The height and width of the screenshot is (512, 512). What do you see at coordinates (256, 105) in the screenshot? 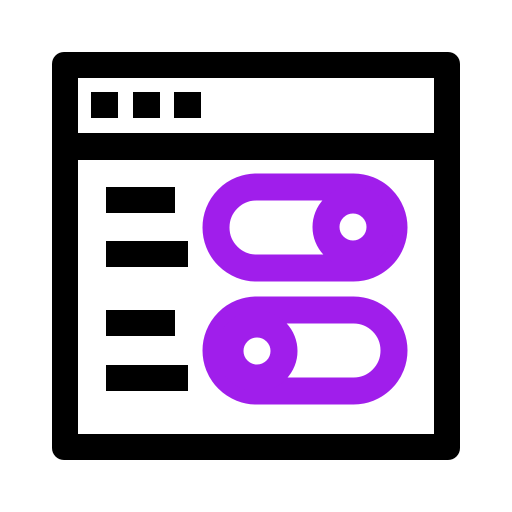
I see `title-bar-area` at bounding box center [256, 105].